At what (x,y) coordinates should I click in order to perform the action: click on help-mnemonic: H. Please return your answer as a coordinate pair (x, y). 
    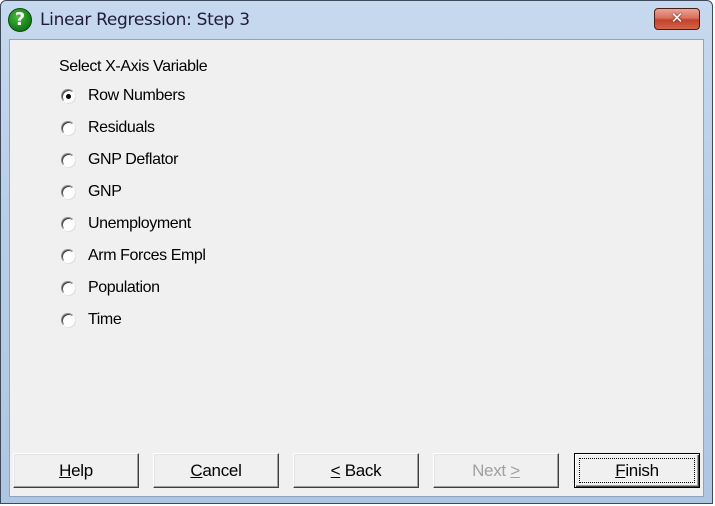
    Looking at the image, I should click on (65, 470).